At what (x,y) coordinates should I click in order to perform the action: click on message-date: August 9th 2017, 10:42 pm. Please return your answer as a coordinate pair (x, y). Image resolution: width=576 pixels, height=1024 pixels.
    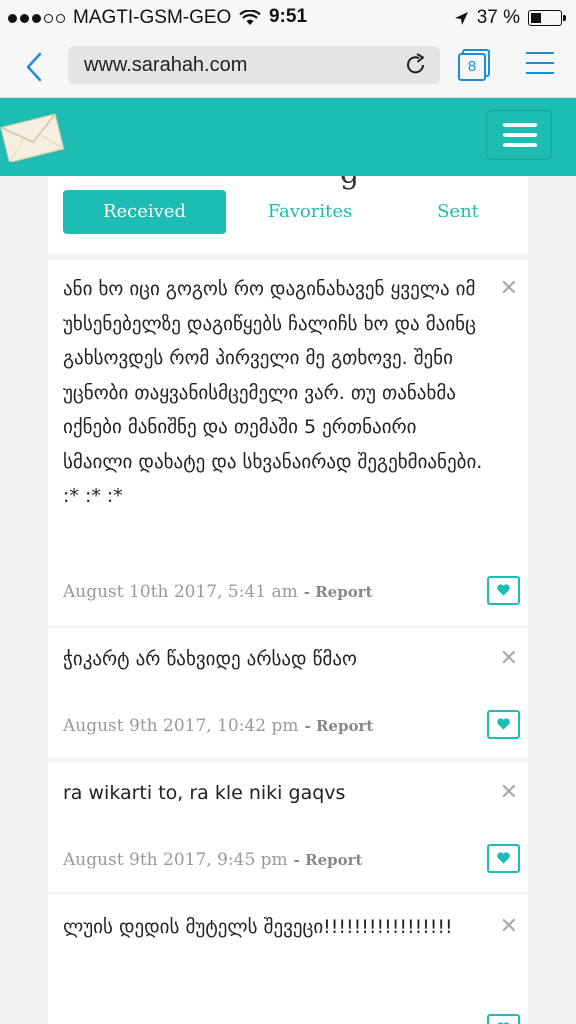
    Looking at the image, I should click on (181, 726).